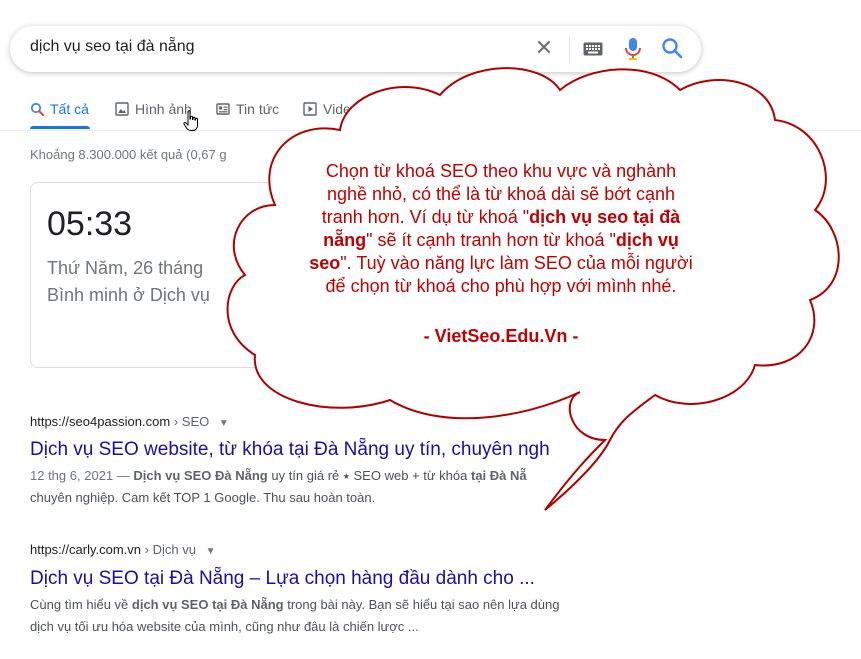 The image size is (861, 659). I want to click on callout-bold: seo, so click(325, 263).